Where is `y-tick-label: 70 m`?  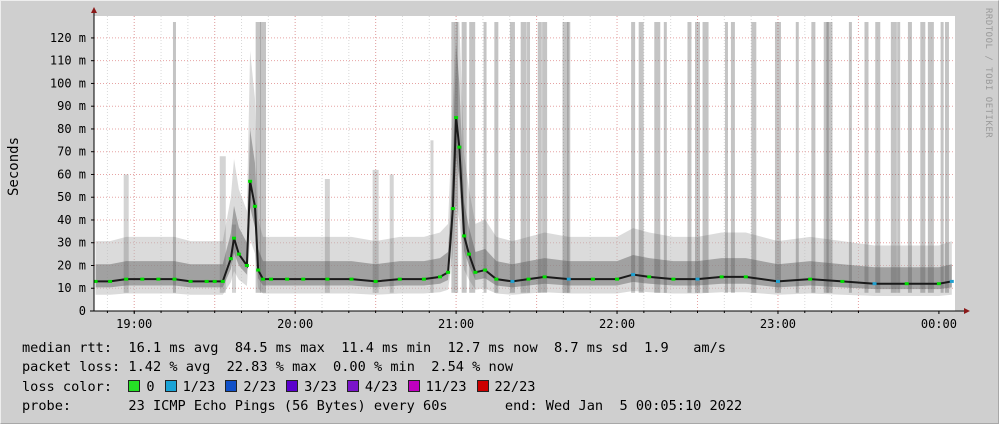
y-tick-label: 70 m is located at coordinates (71, 152).